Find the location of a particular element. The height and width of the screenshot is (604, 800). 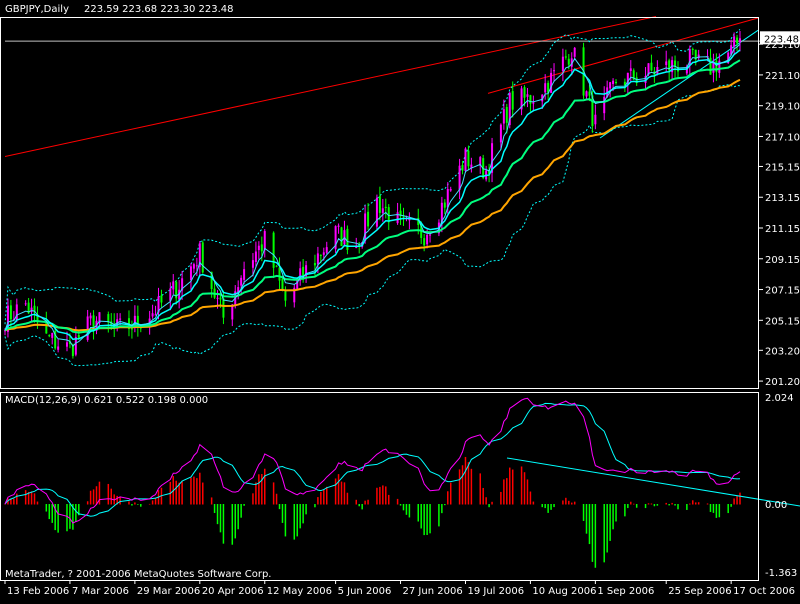

macd-label: MACD(12,26,9) 0.621 0.522 0.198 0.000 is located at coordinates (106, 400).